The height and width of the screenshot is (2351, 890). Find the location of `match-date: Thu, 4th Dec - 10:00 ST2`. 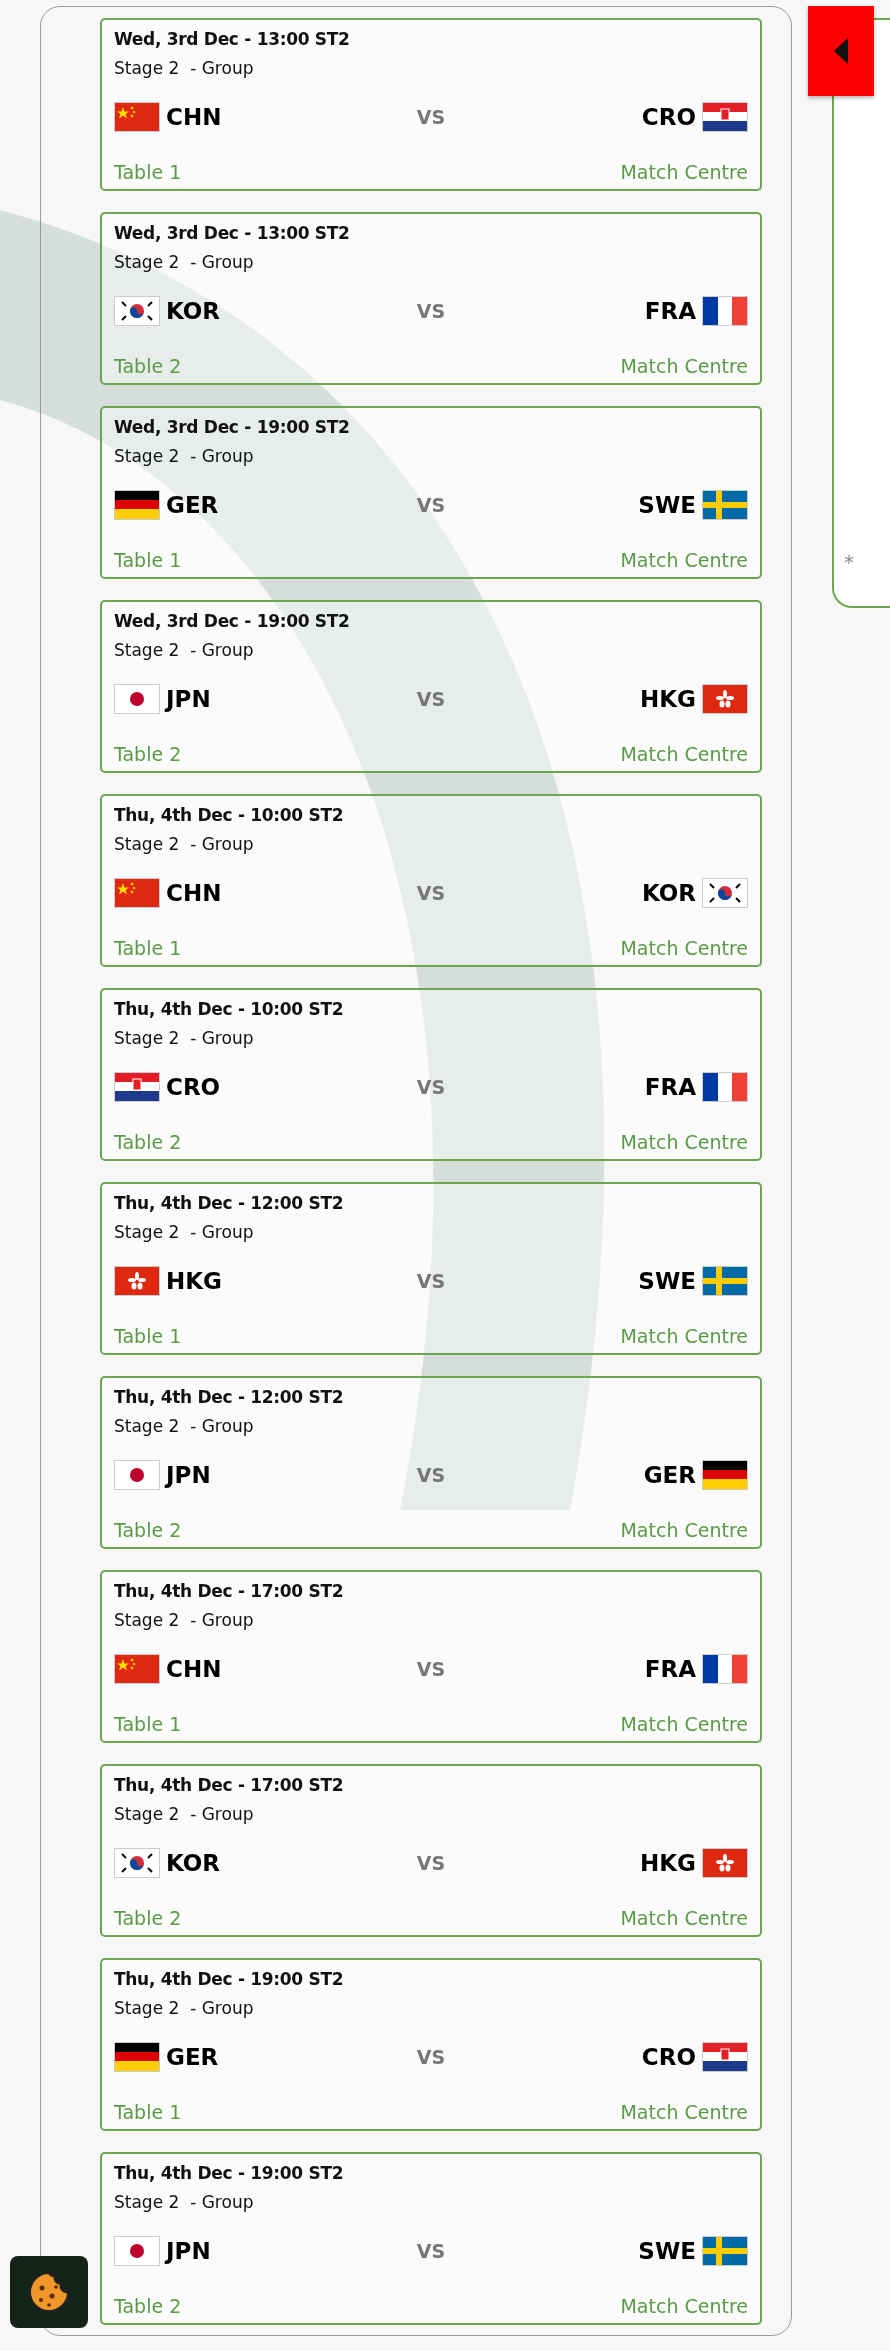

match-date: Thu, 4th Dec - 10:00 ST2 is located at coordinates (229, 815).